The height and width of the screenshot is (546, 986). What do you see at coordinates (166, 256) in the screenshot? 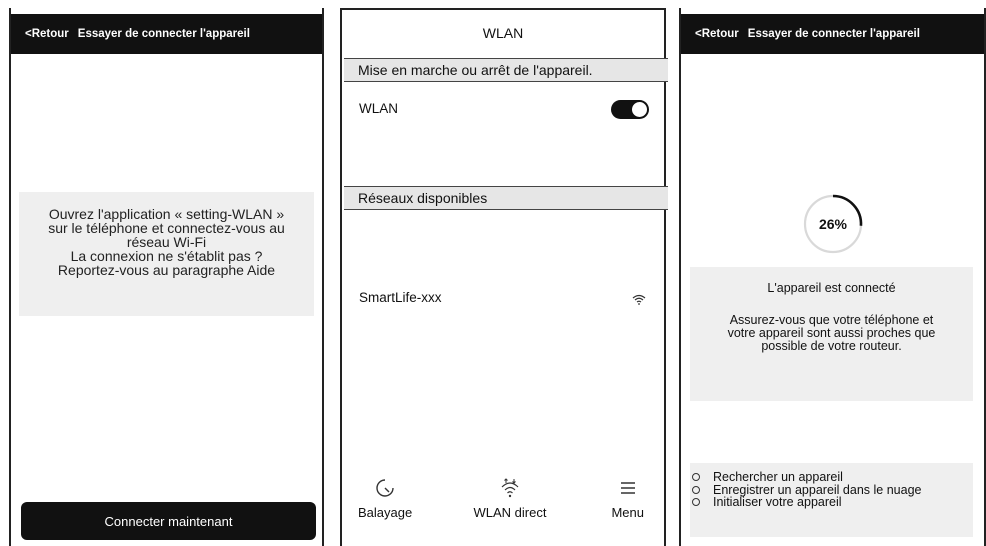
I see `instruction-line: La connexion ne s'établit pas ?` at bounding box center [166, 256].